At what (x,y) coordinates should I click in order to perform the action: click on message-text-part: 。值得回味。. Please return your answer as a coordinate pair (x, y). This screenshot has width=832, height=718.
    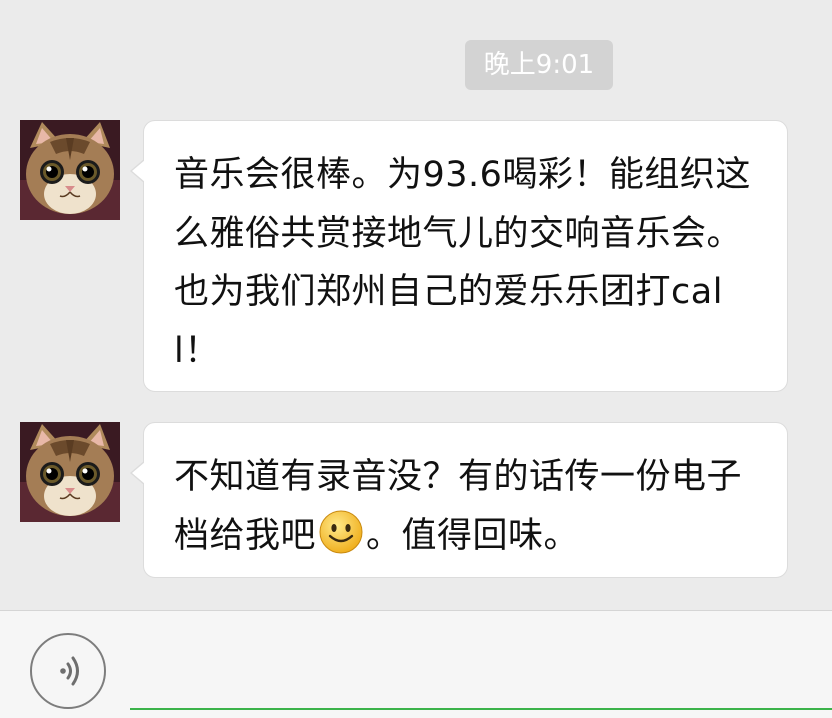
    Looking at the image, I should click on (473, 535).